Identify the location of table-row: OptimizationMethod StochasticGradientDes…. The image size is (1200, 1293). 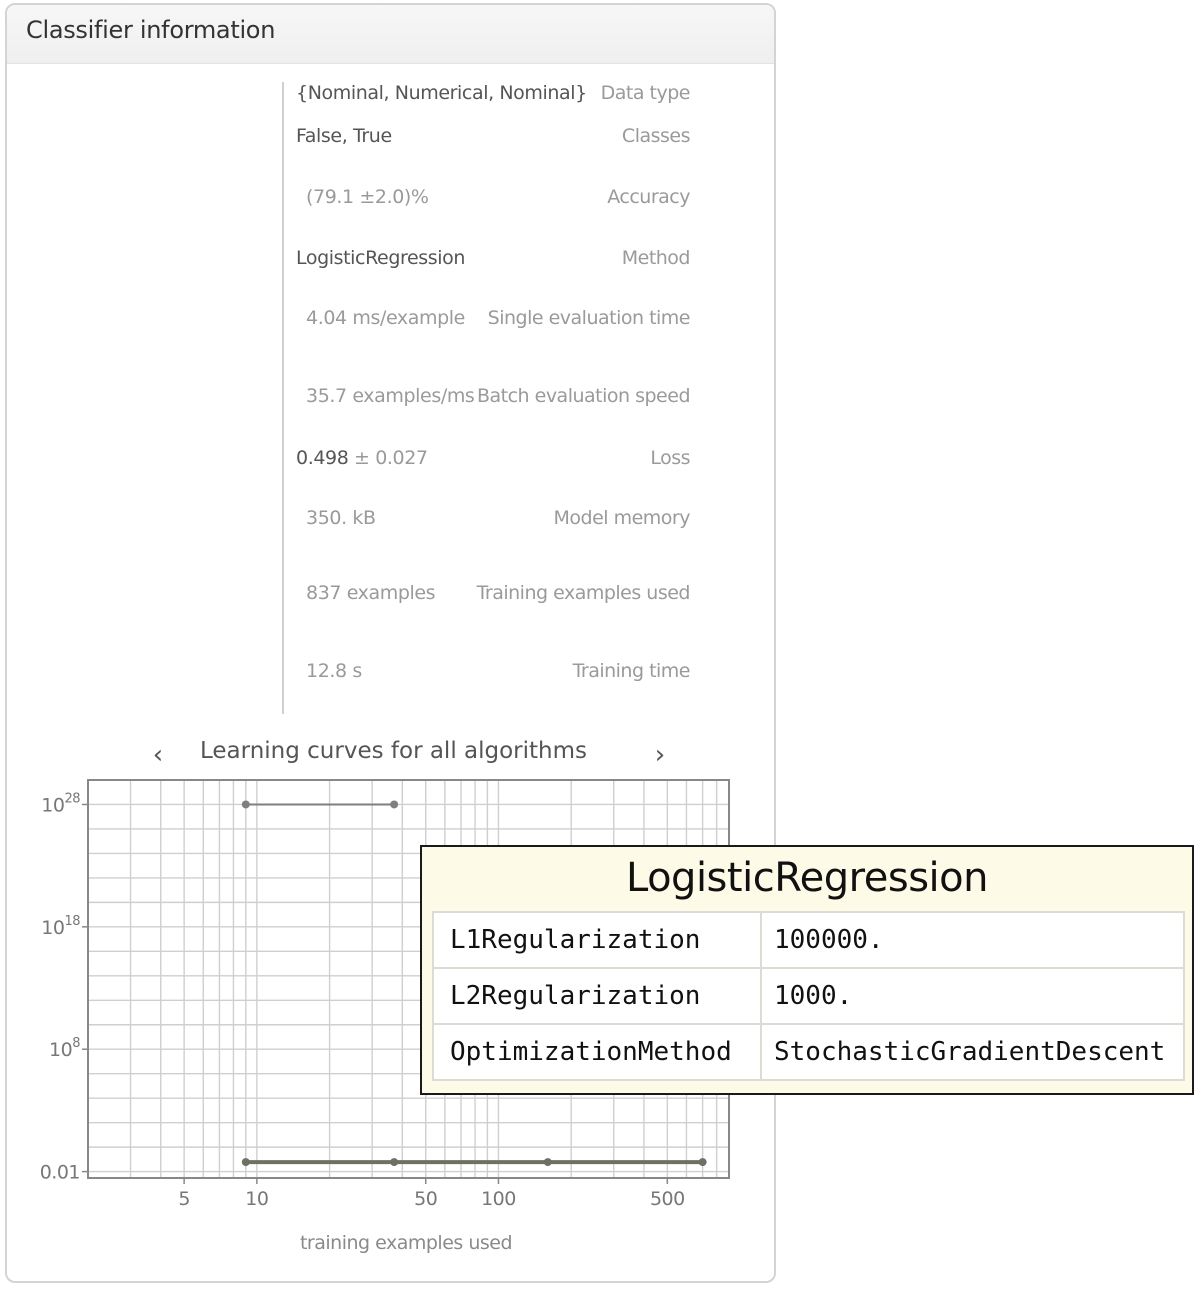
(808, 1052).